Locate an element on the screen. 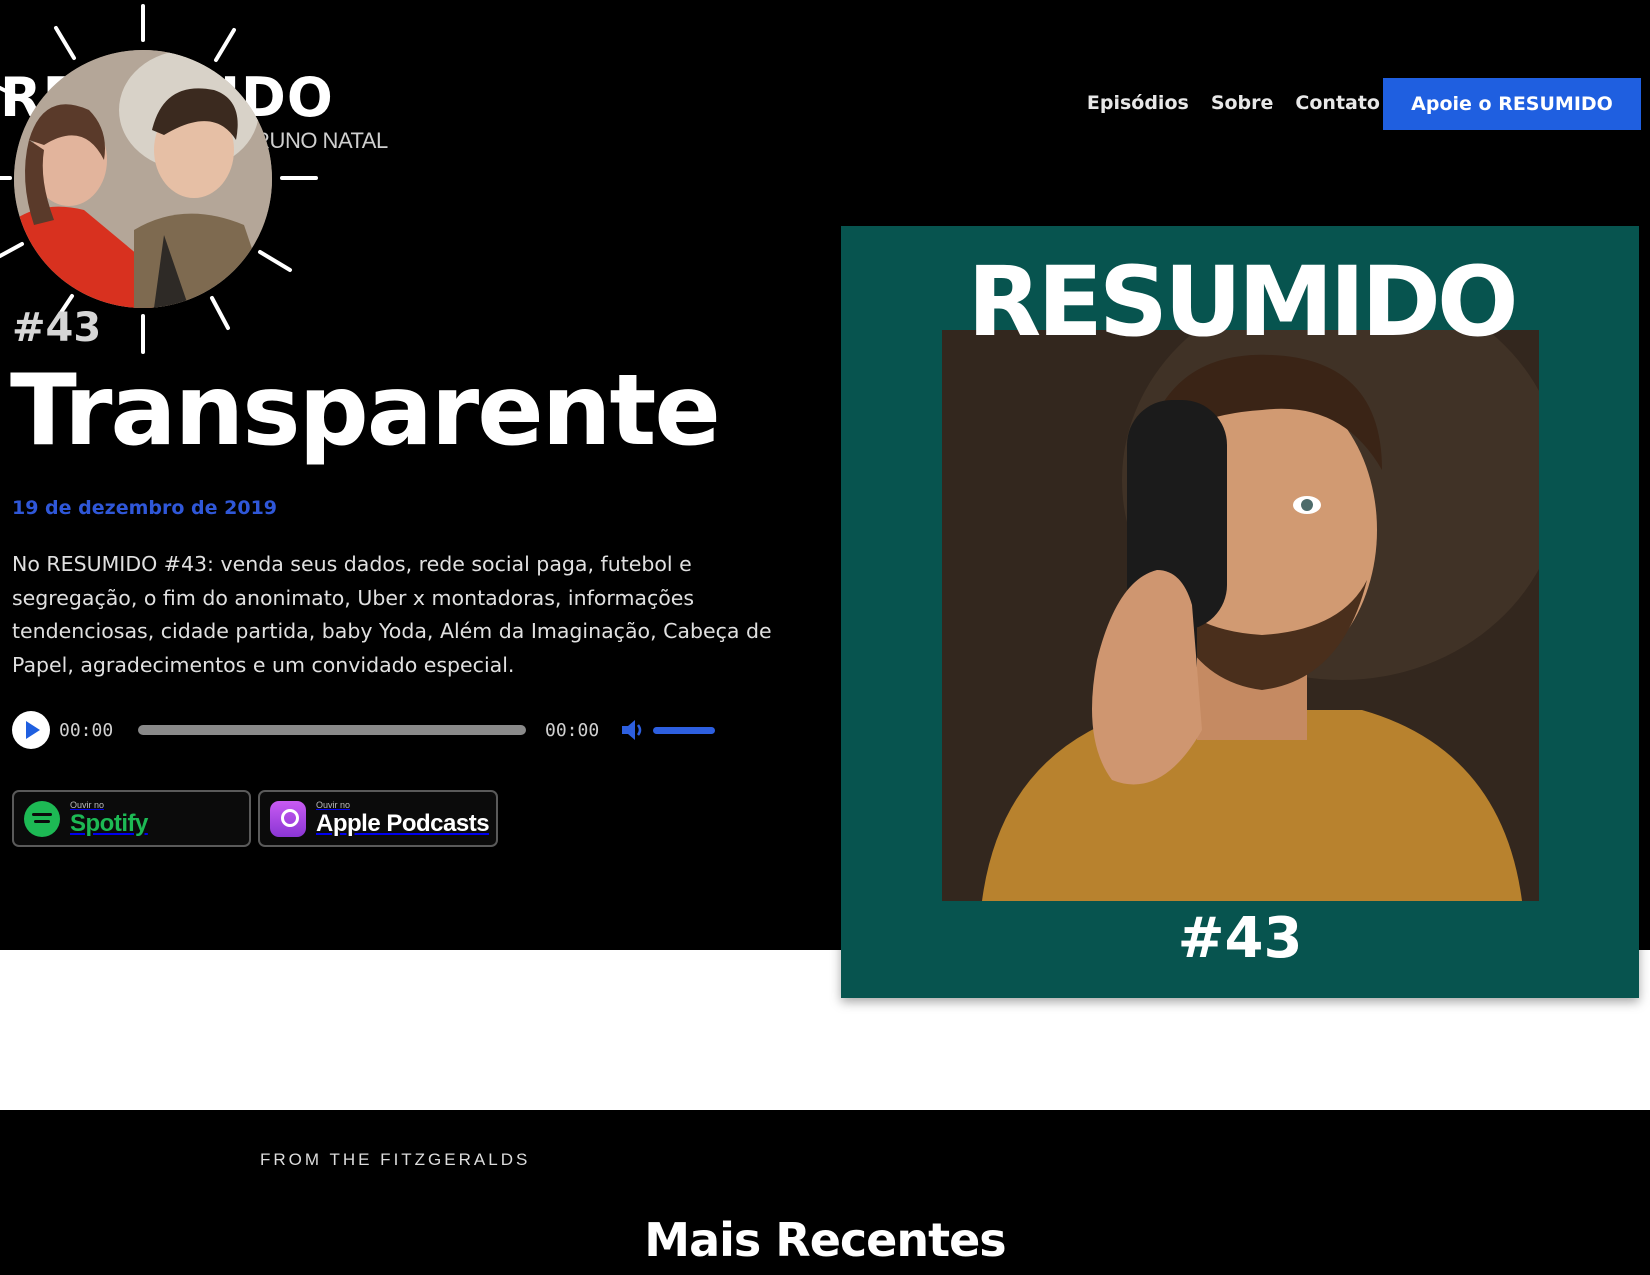 Image resolution: width=1650 pixels, height=1275 pixels. play-button is located at coordinates (31, 730).